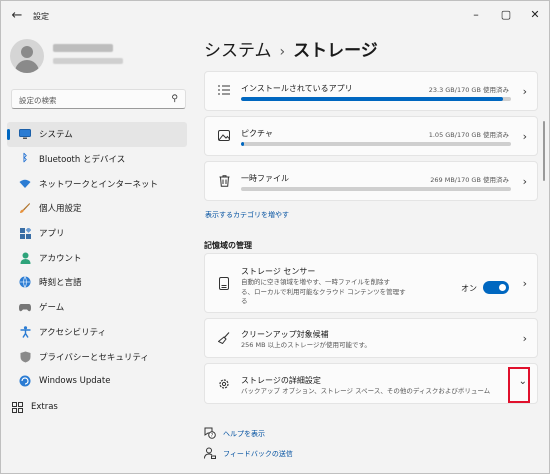 This screenshot has width=550, height=474. What do you see at coordinates (506, 15) in the screenshot?
I see `maximize-button: ▢` at bounding box center [506, 15].